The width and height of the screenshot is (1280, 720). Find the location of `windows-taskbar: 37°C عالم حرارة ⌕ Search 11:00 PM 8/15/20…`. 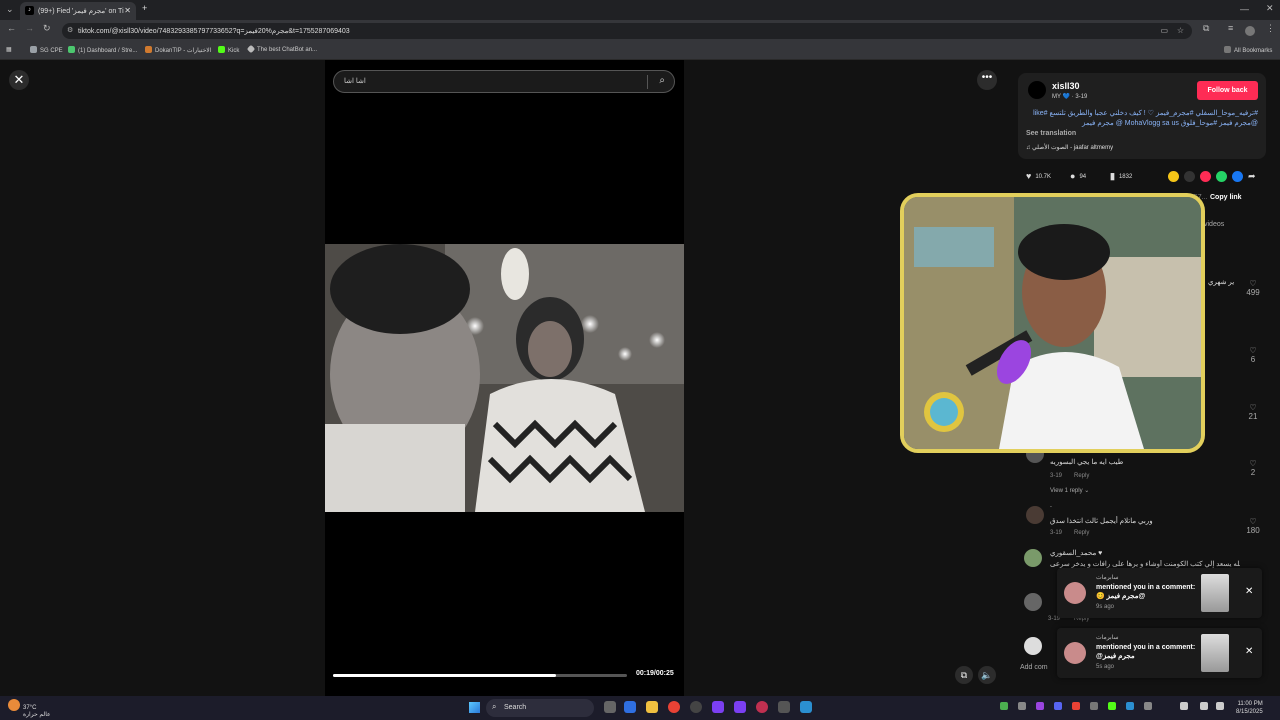

windows-taskbar: 37°C عالم حرارة ⌕ Search 11:00 PM 8/15/20… is located at coordinates (640, 708).